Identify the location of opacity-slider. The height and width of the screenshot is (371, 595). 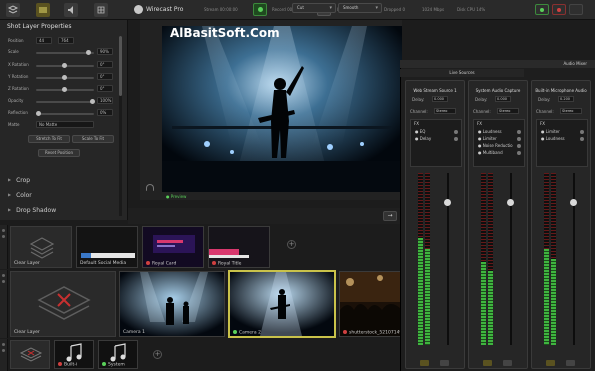
(65, 101).